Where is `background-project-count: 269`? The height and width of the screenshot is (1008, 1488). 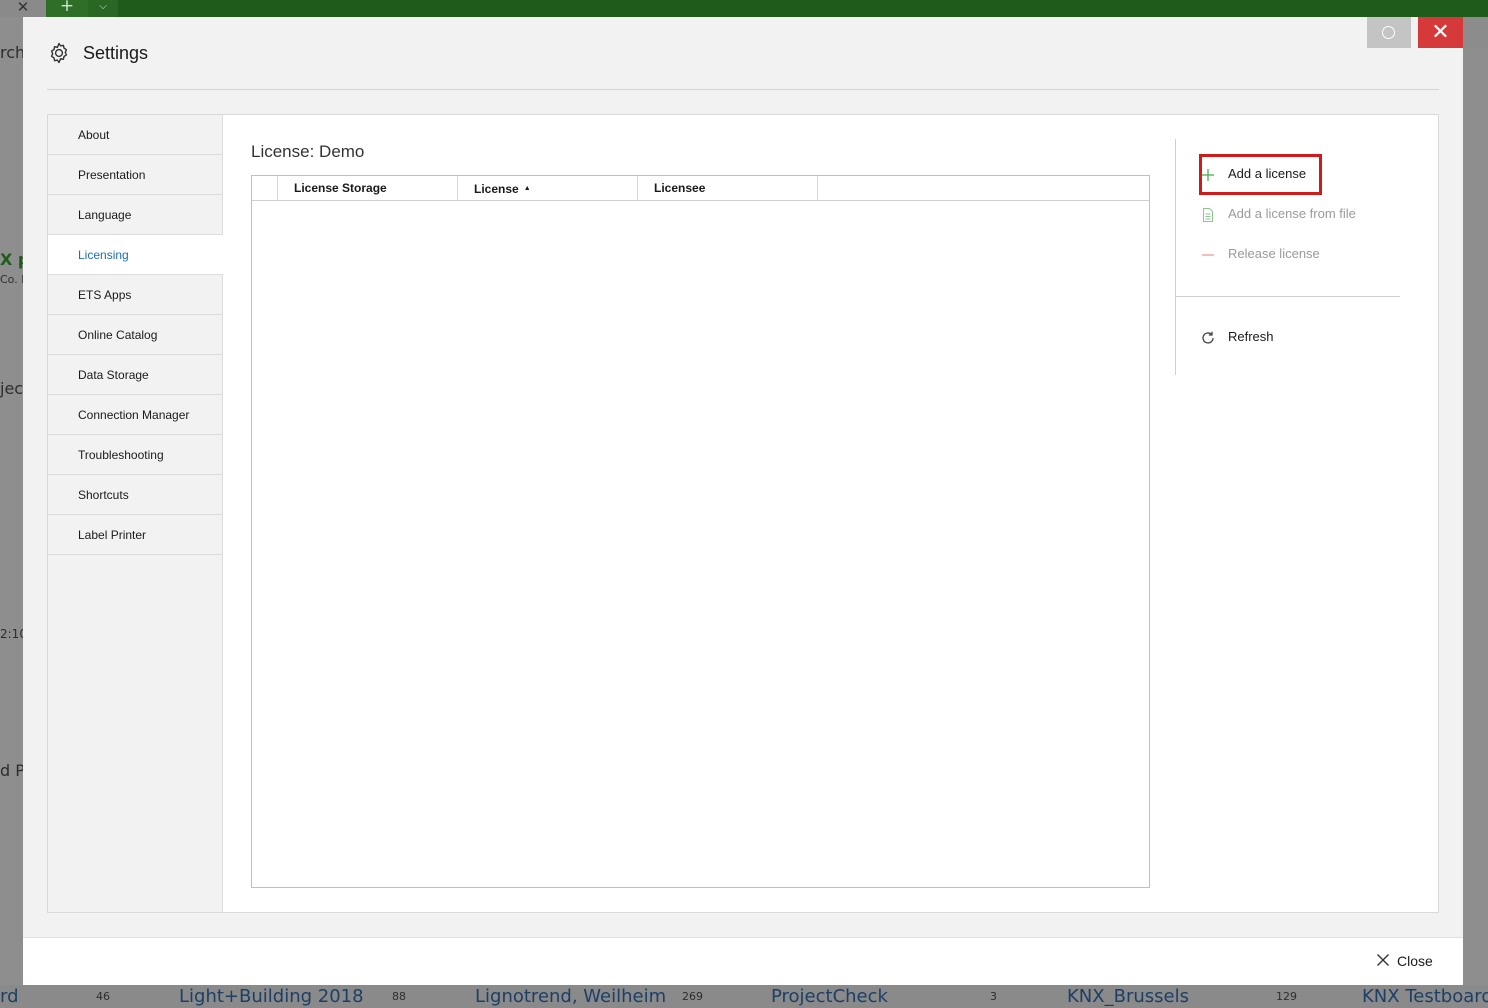
background-project-count: 269 is located at coordinates (692, 996).